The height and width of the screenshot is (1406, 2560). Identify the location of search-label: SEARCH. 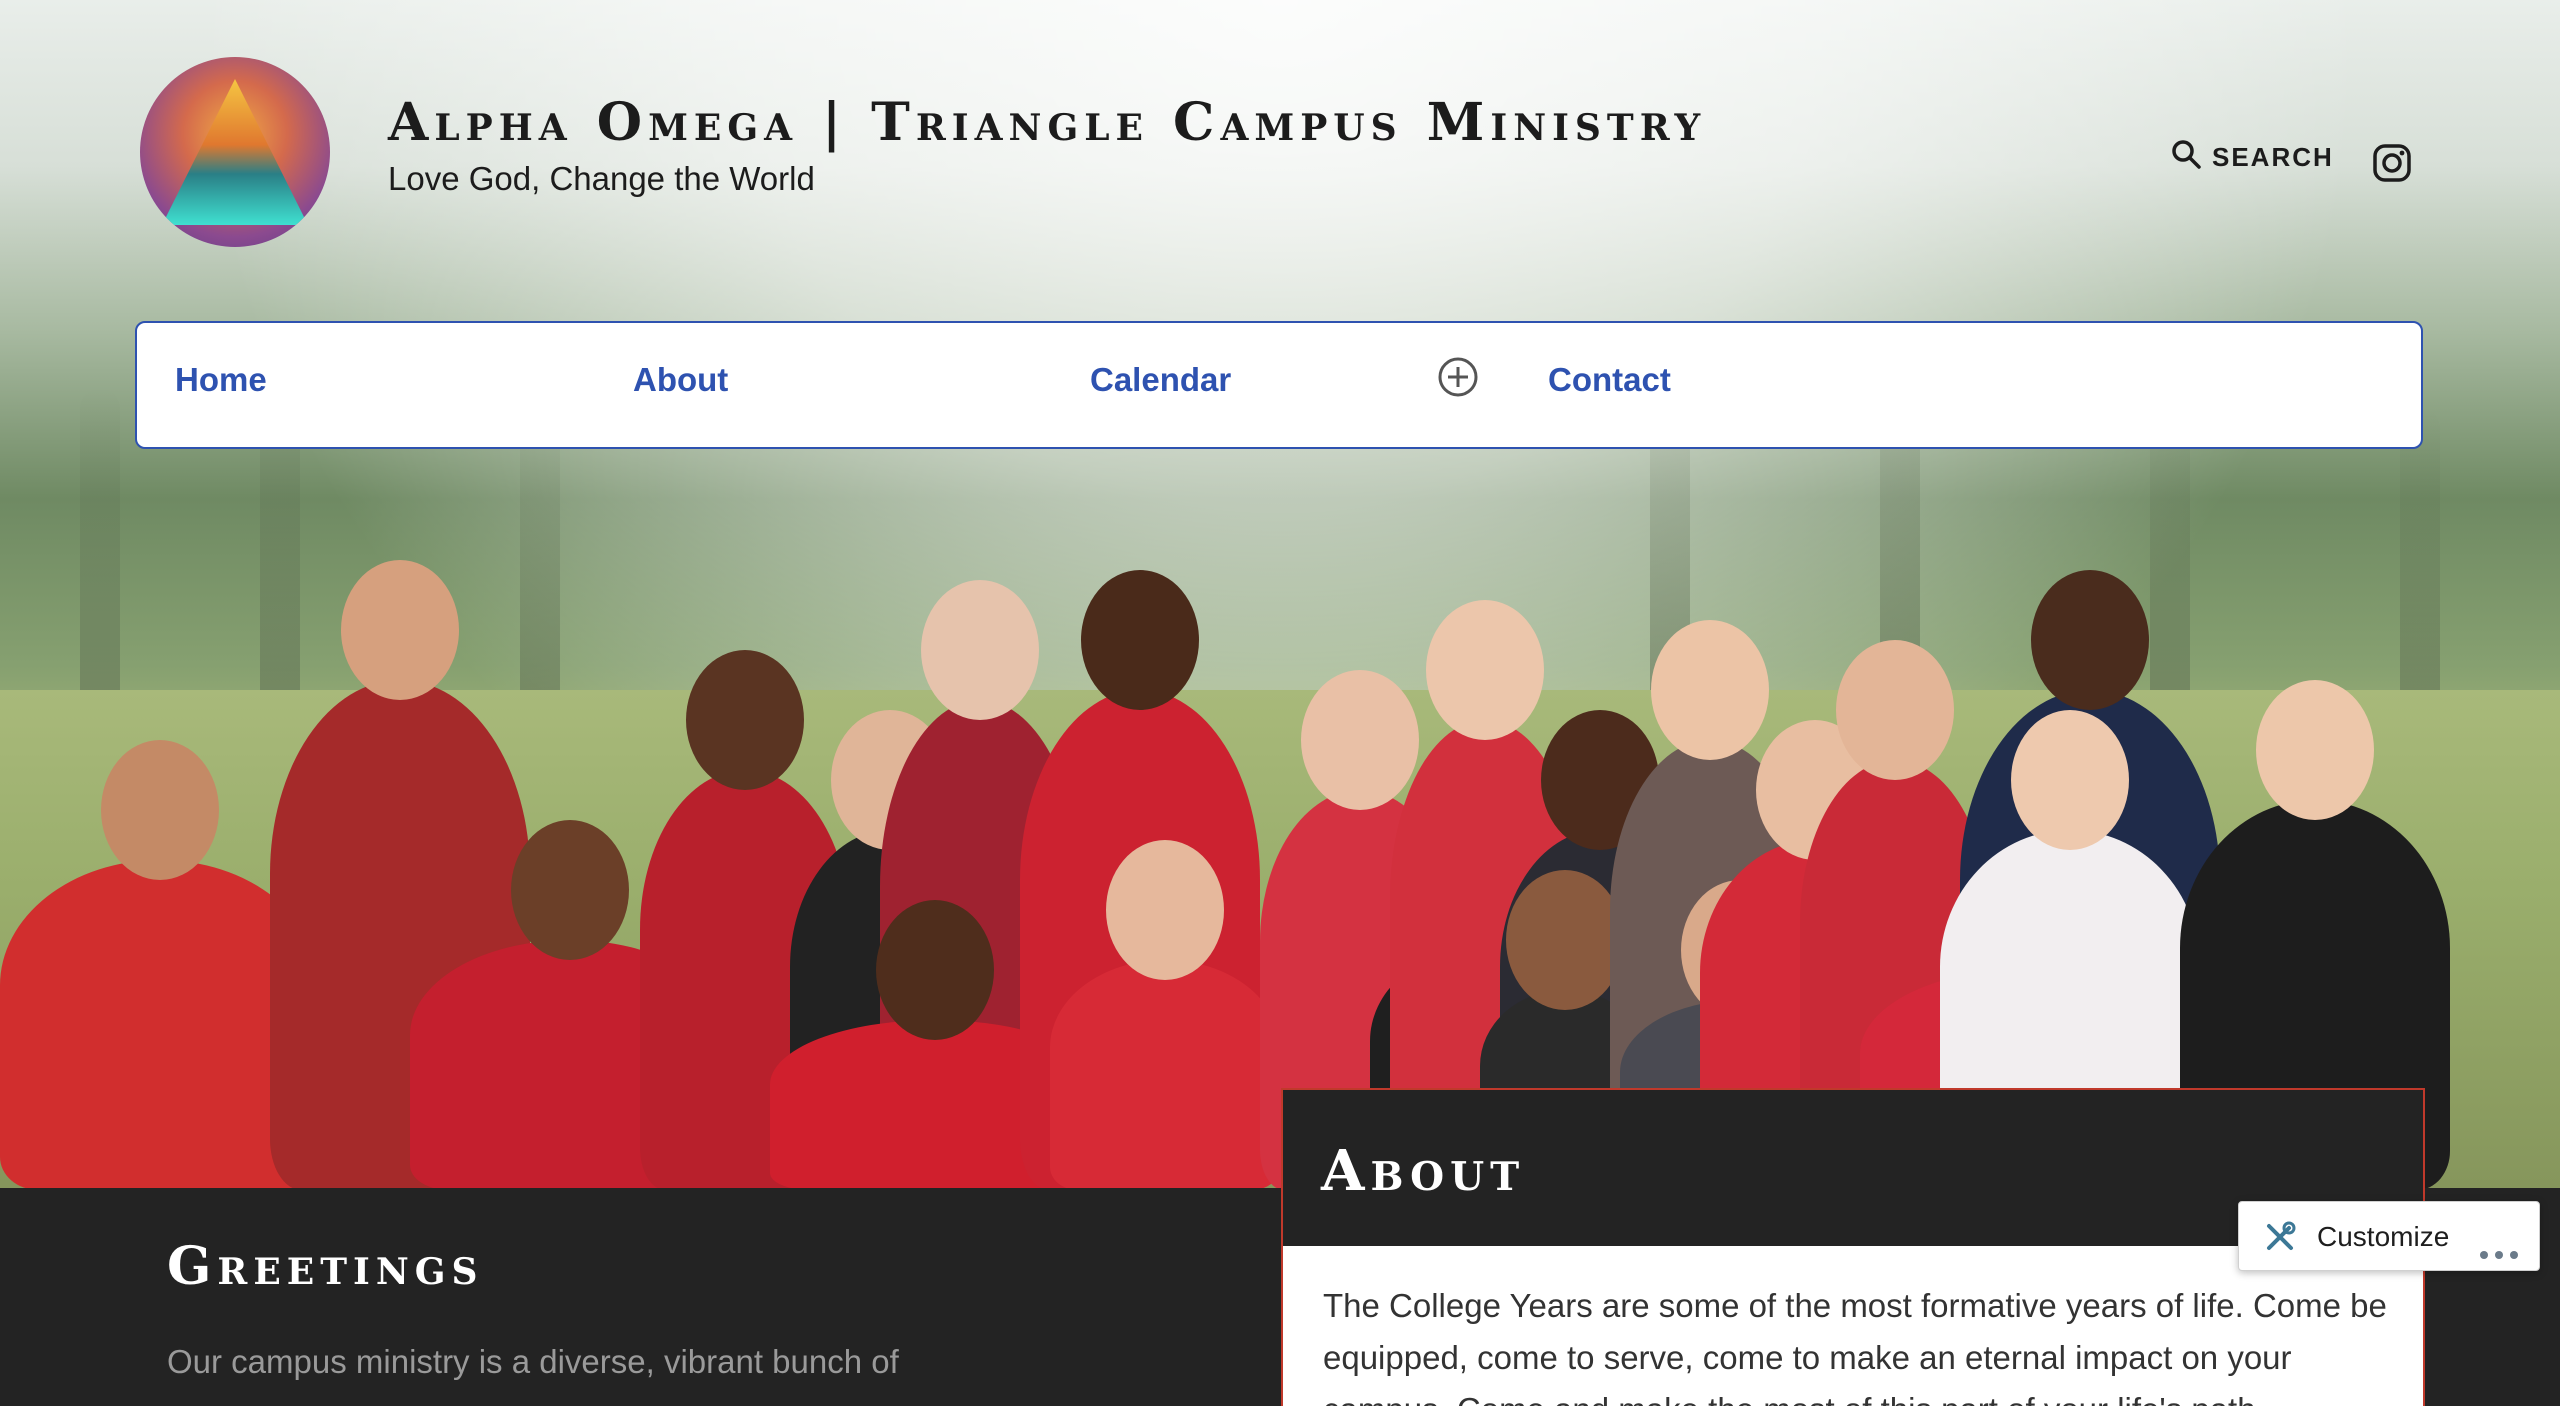
(2273, 157).